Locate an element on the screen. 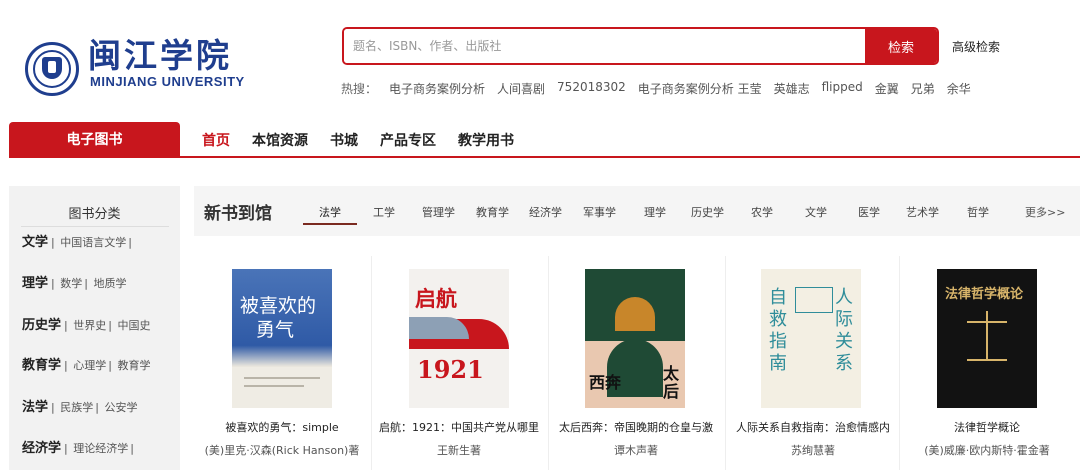 The width and height of the screenshot is (1080, 470). category-sub: 心理学 is located at coordinates (89, 365).